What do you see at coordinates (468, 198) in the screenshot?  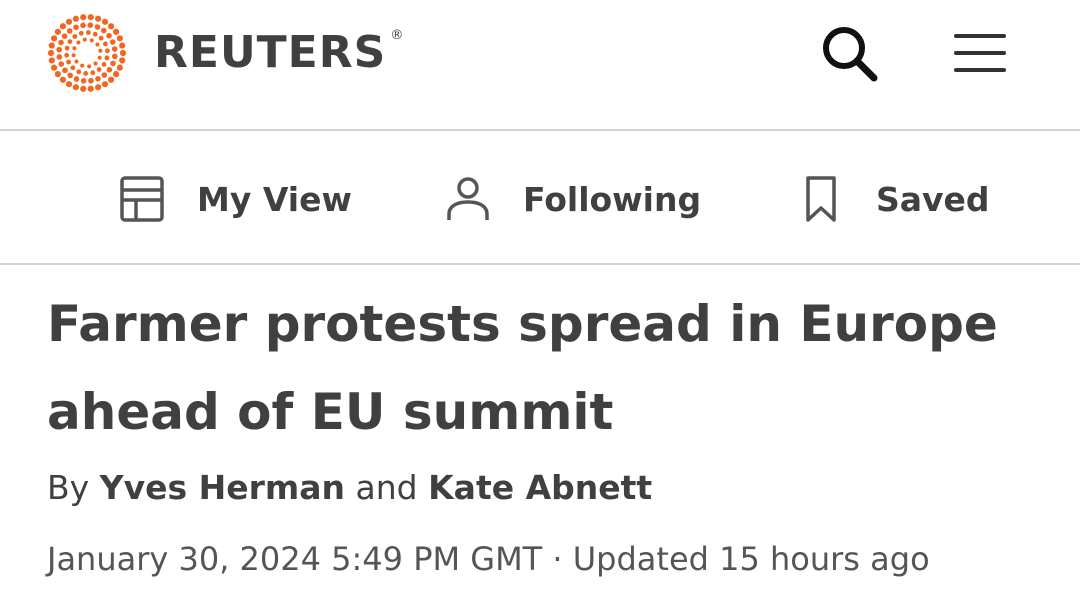 I see `person-icon` at bounding box center [468, 198].